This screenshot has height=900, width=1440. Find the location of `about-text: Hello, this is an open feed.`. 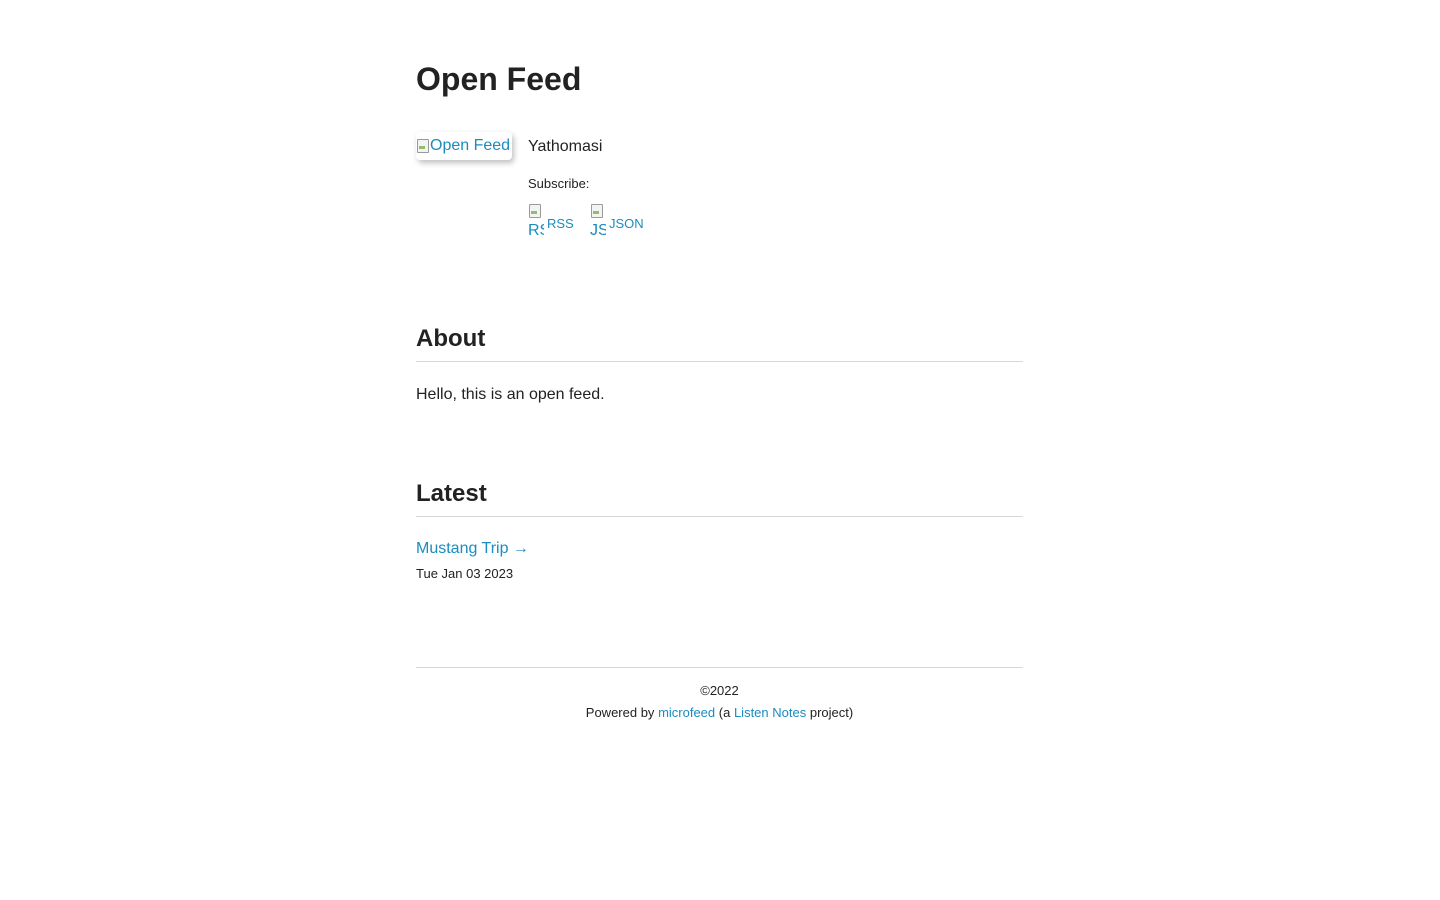

about-text: Hello, this is an open feed. is located at coordinates (510, 394).